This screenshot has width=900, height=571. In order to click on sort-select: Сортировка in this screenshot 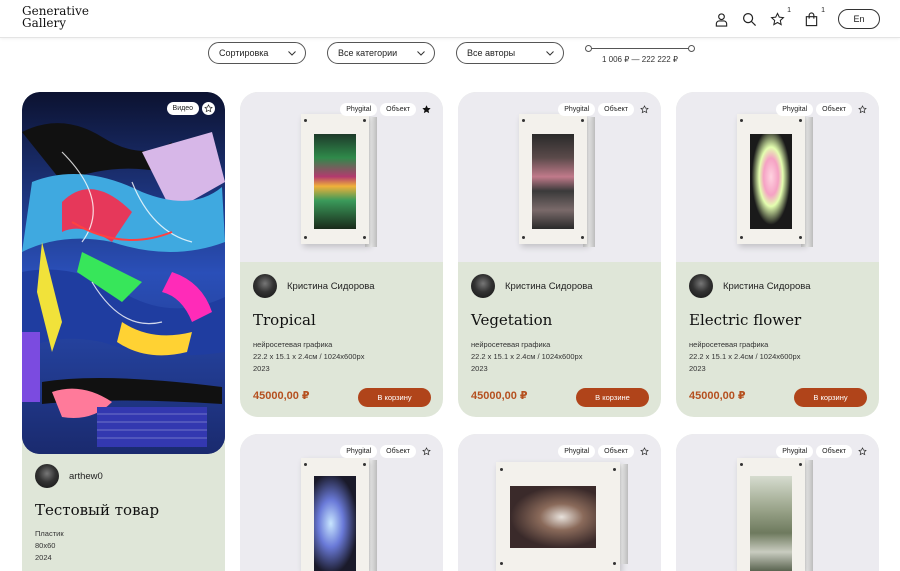, I will do `click(257, 53)`.